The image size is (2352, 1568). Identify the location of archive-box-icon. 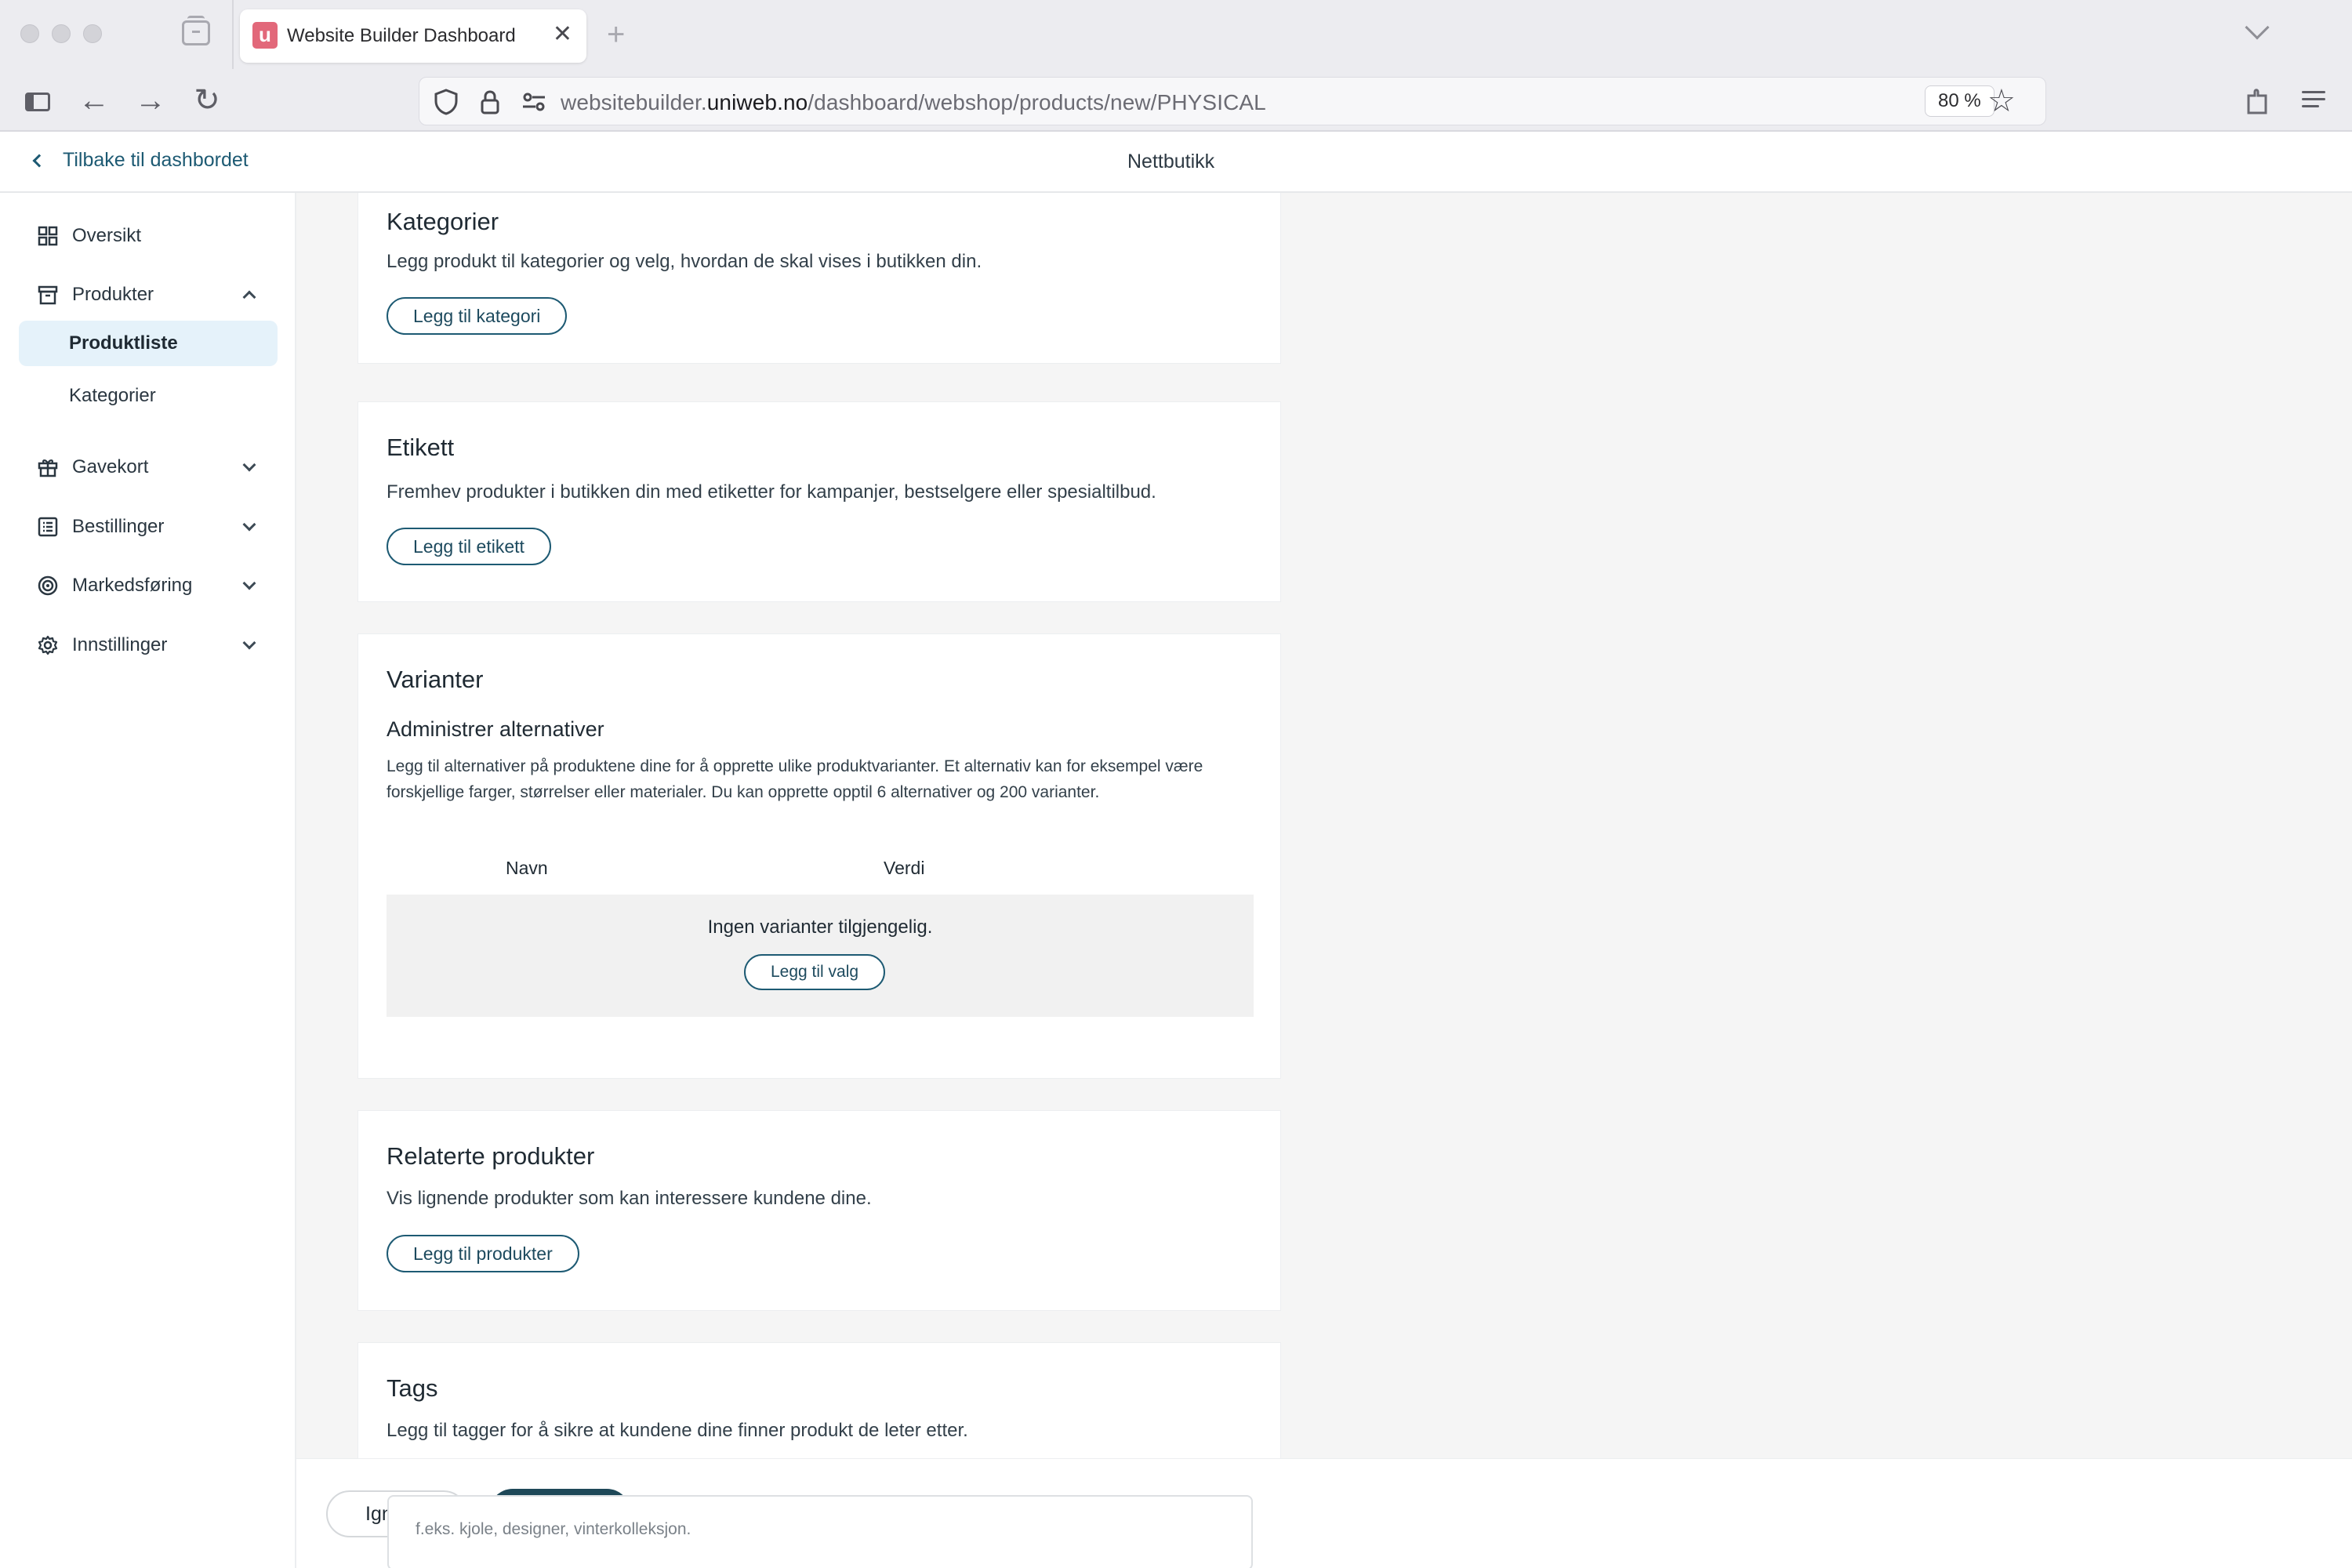
(48, 295).